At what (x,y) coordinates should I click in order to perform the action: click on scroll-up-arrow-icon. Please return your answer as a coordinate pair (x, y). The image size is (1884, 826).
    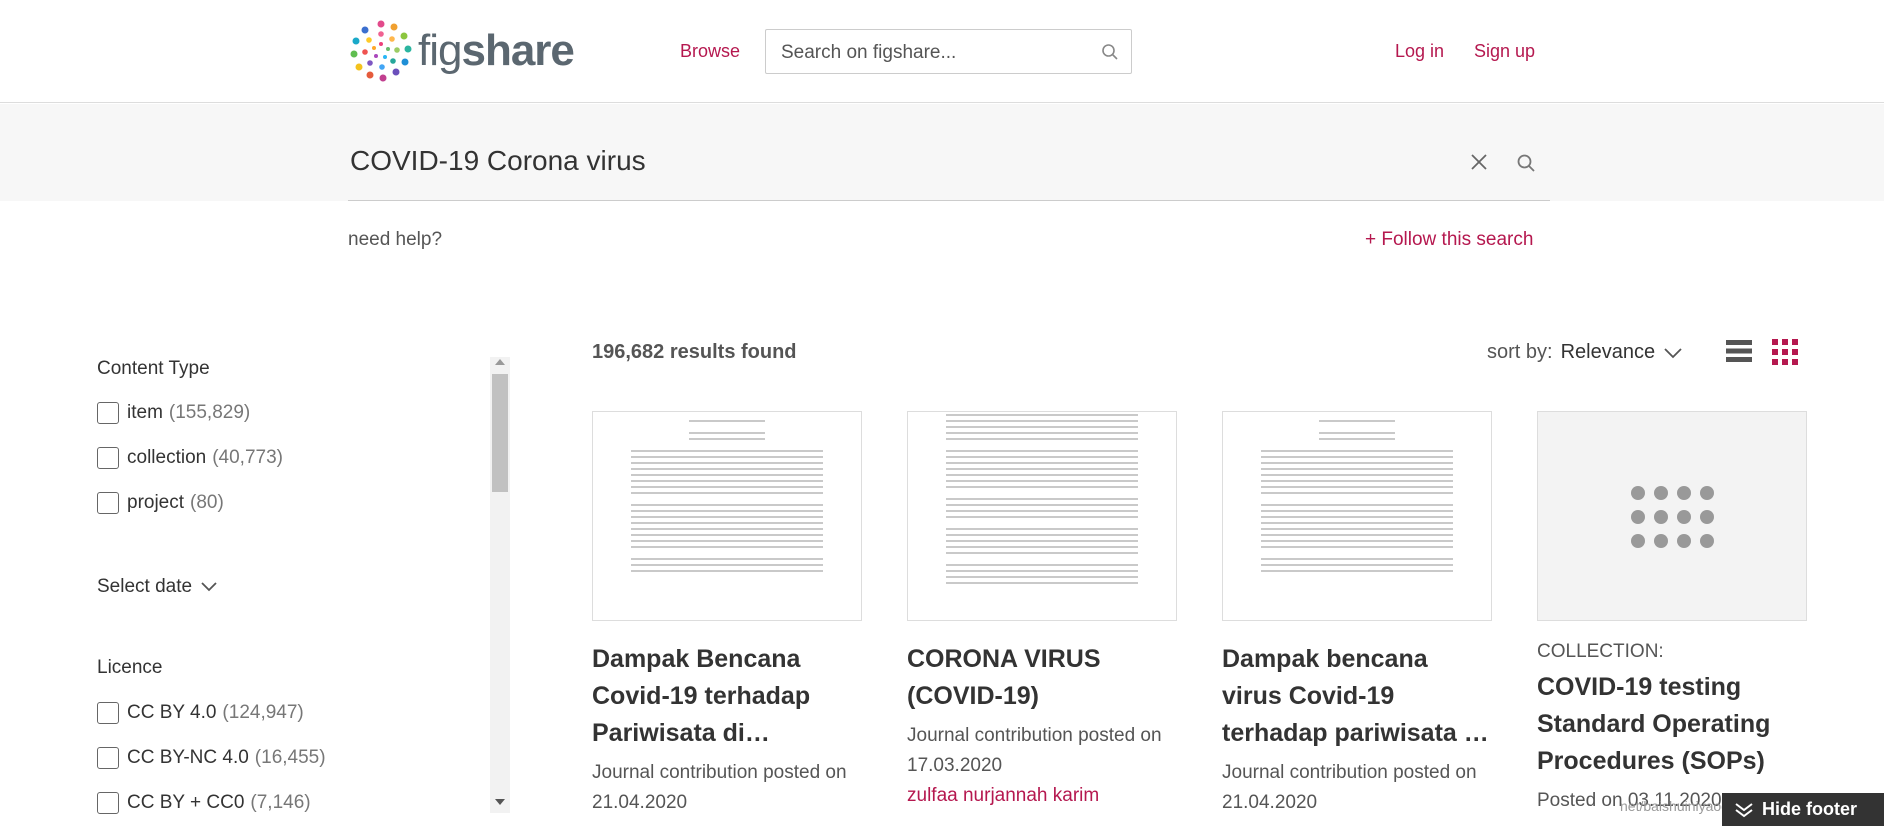
    Looking at the image, I should click on (500, 362).